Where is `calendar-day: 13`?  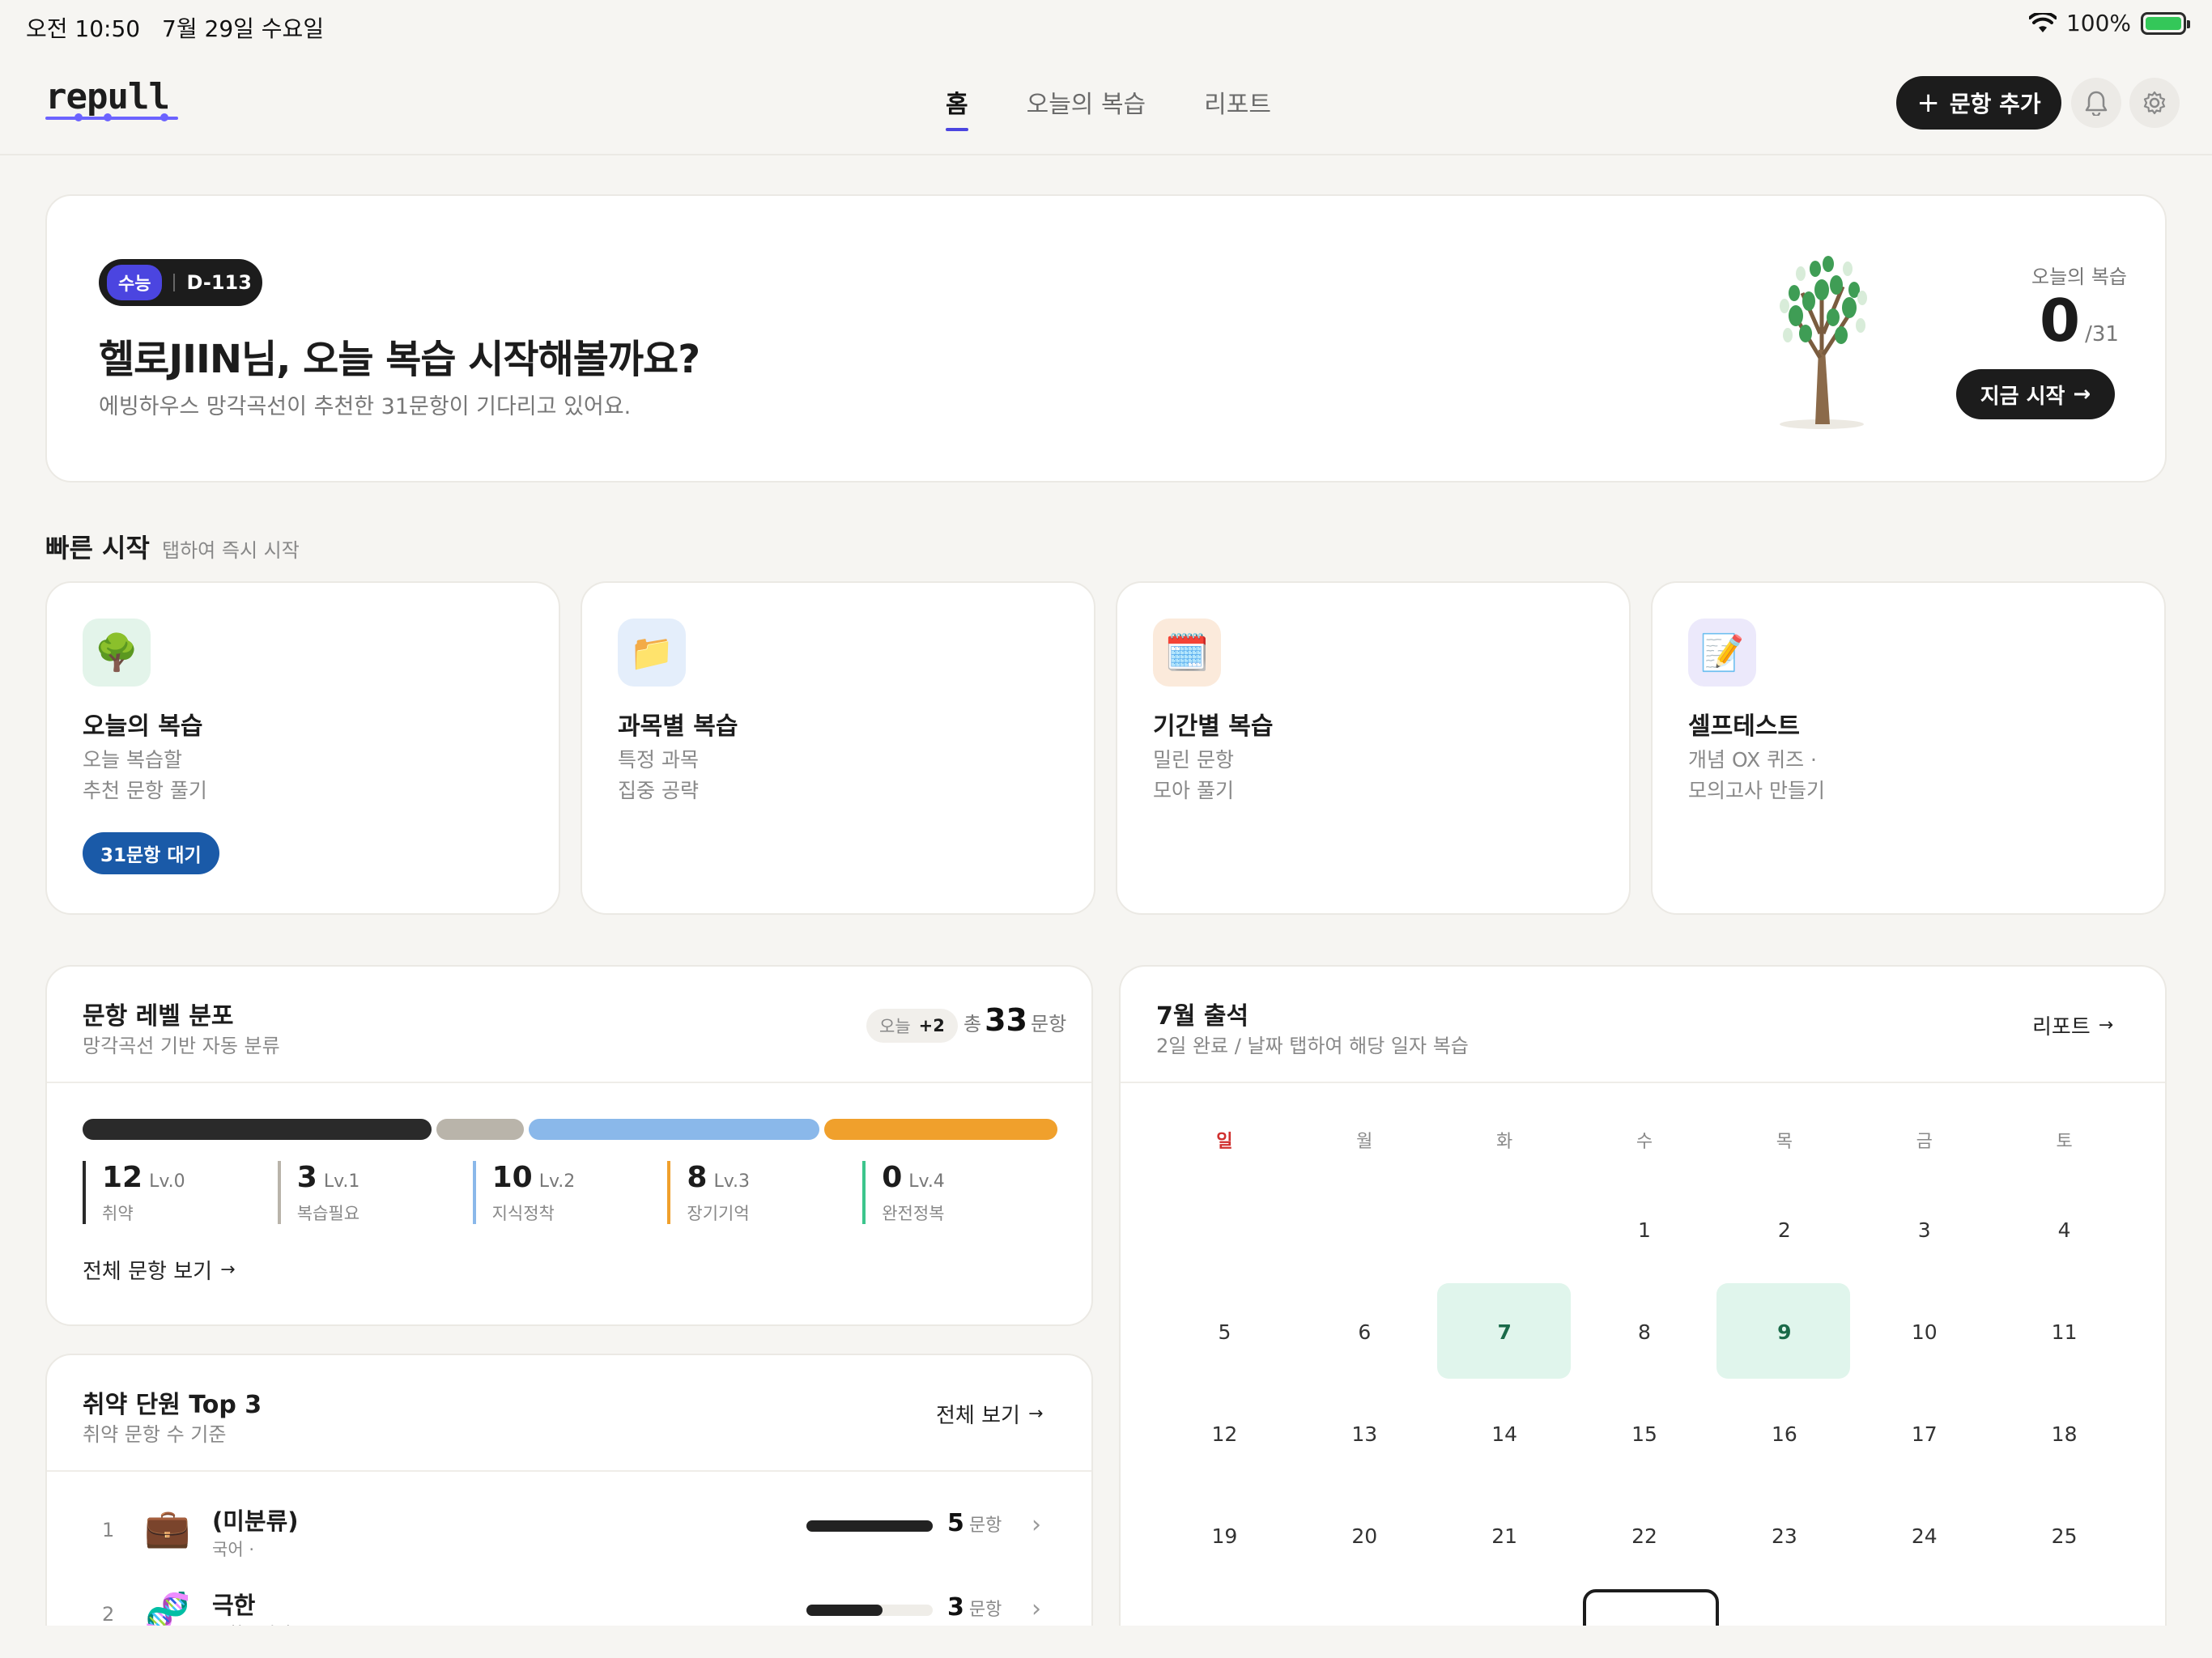 calendar-day: 13 is located at coordinates (1365, 1434).